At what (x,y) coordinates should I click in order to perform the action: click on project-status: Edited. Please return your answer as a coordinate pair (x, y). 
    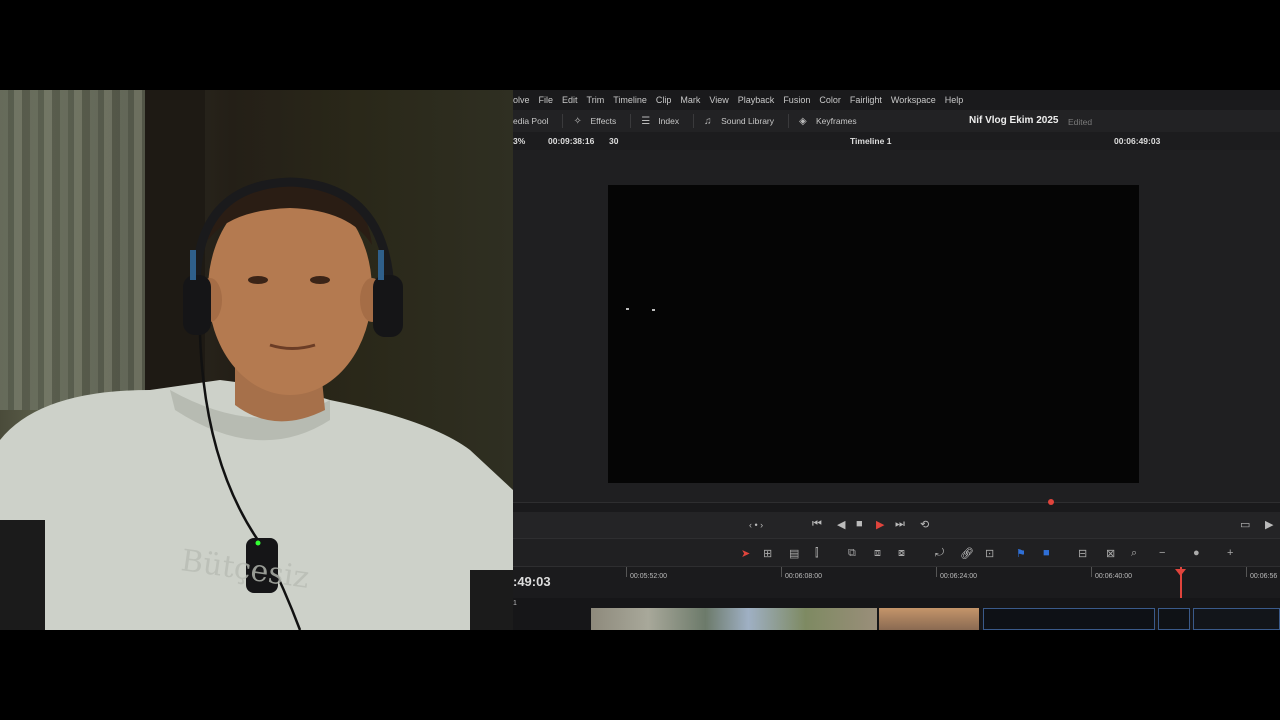
    Looking at the image, I should click on (1080, 122).